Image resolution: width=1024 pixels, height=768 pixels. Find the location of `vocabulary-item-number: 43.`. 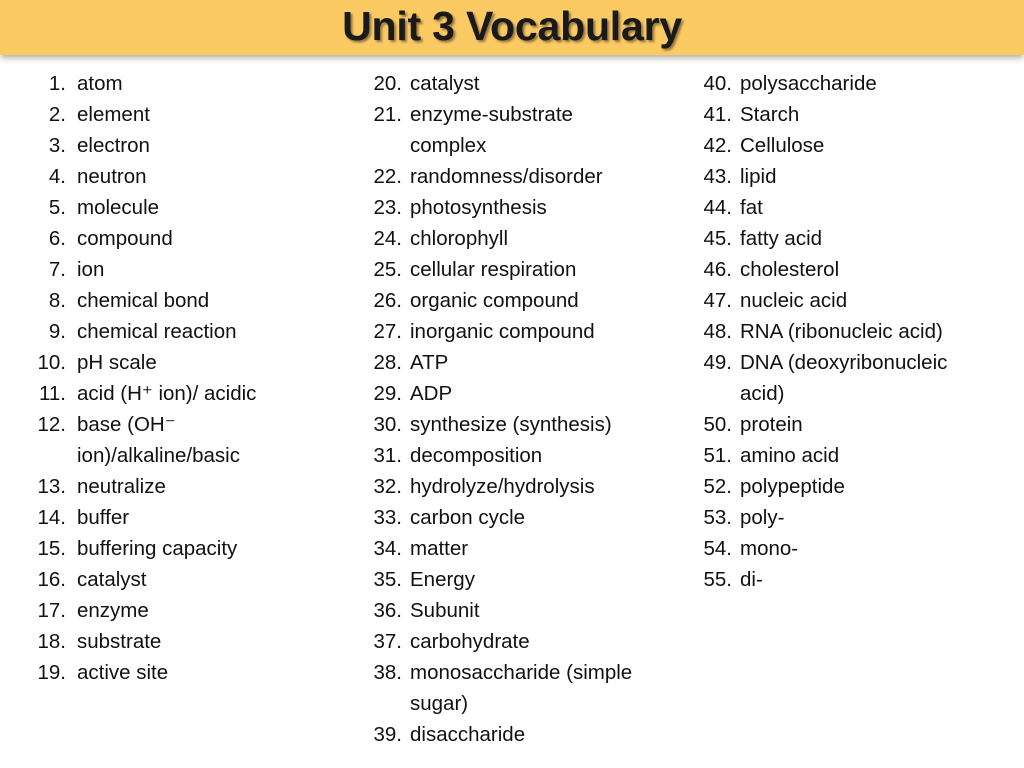

vocabulary-item-number: 43. is located at coordinates (718, 176).